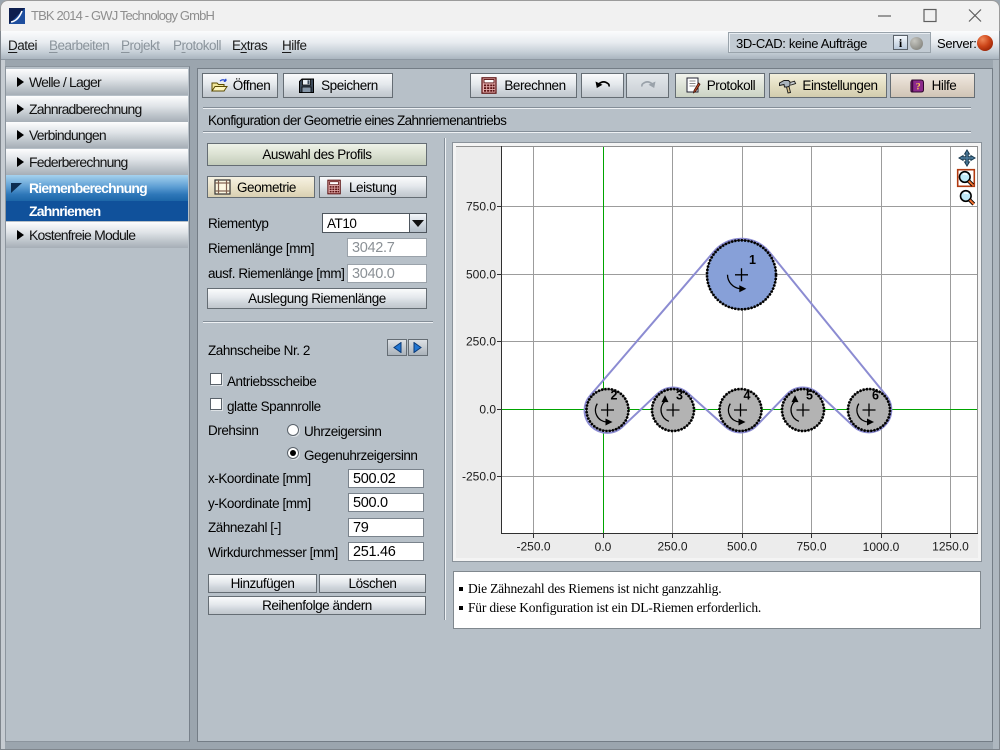 This screenshot has height=750, width=1000. Describe the element at coordinates (809, 396) in the screenshot. I see `svg-text: 5` at that location.